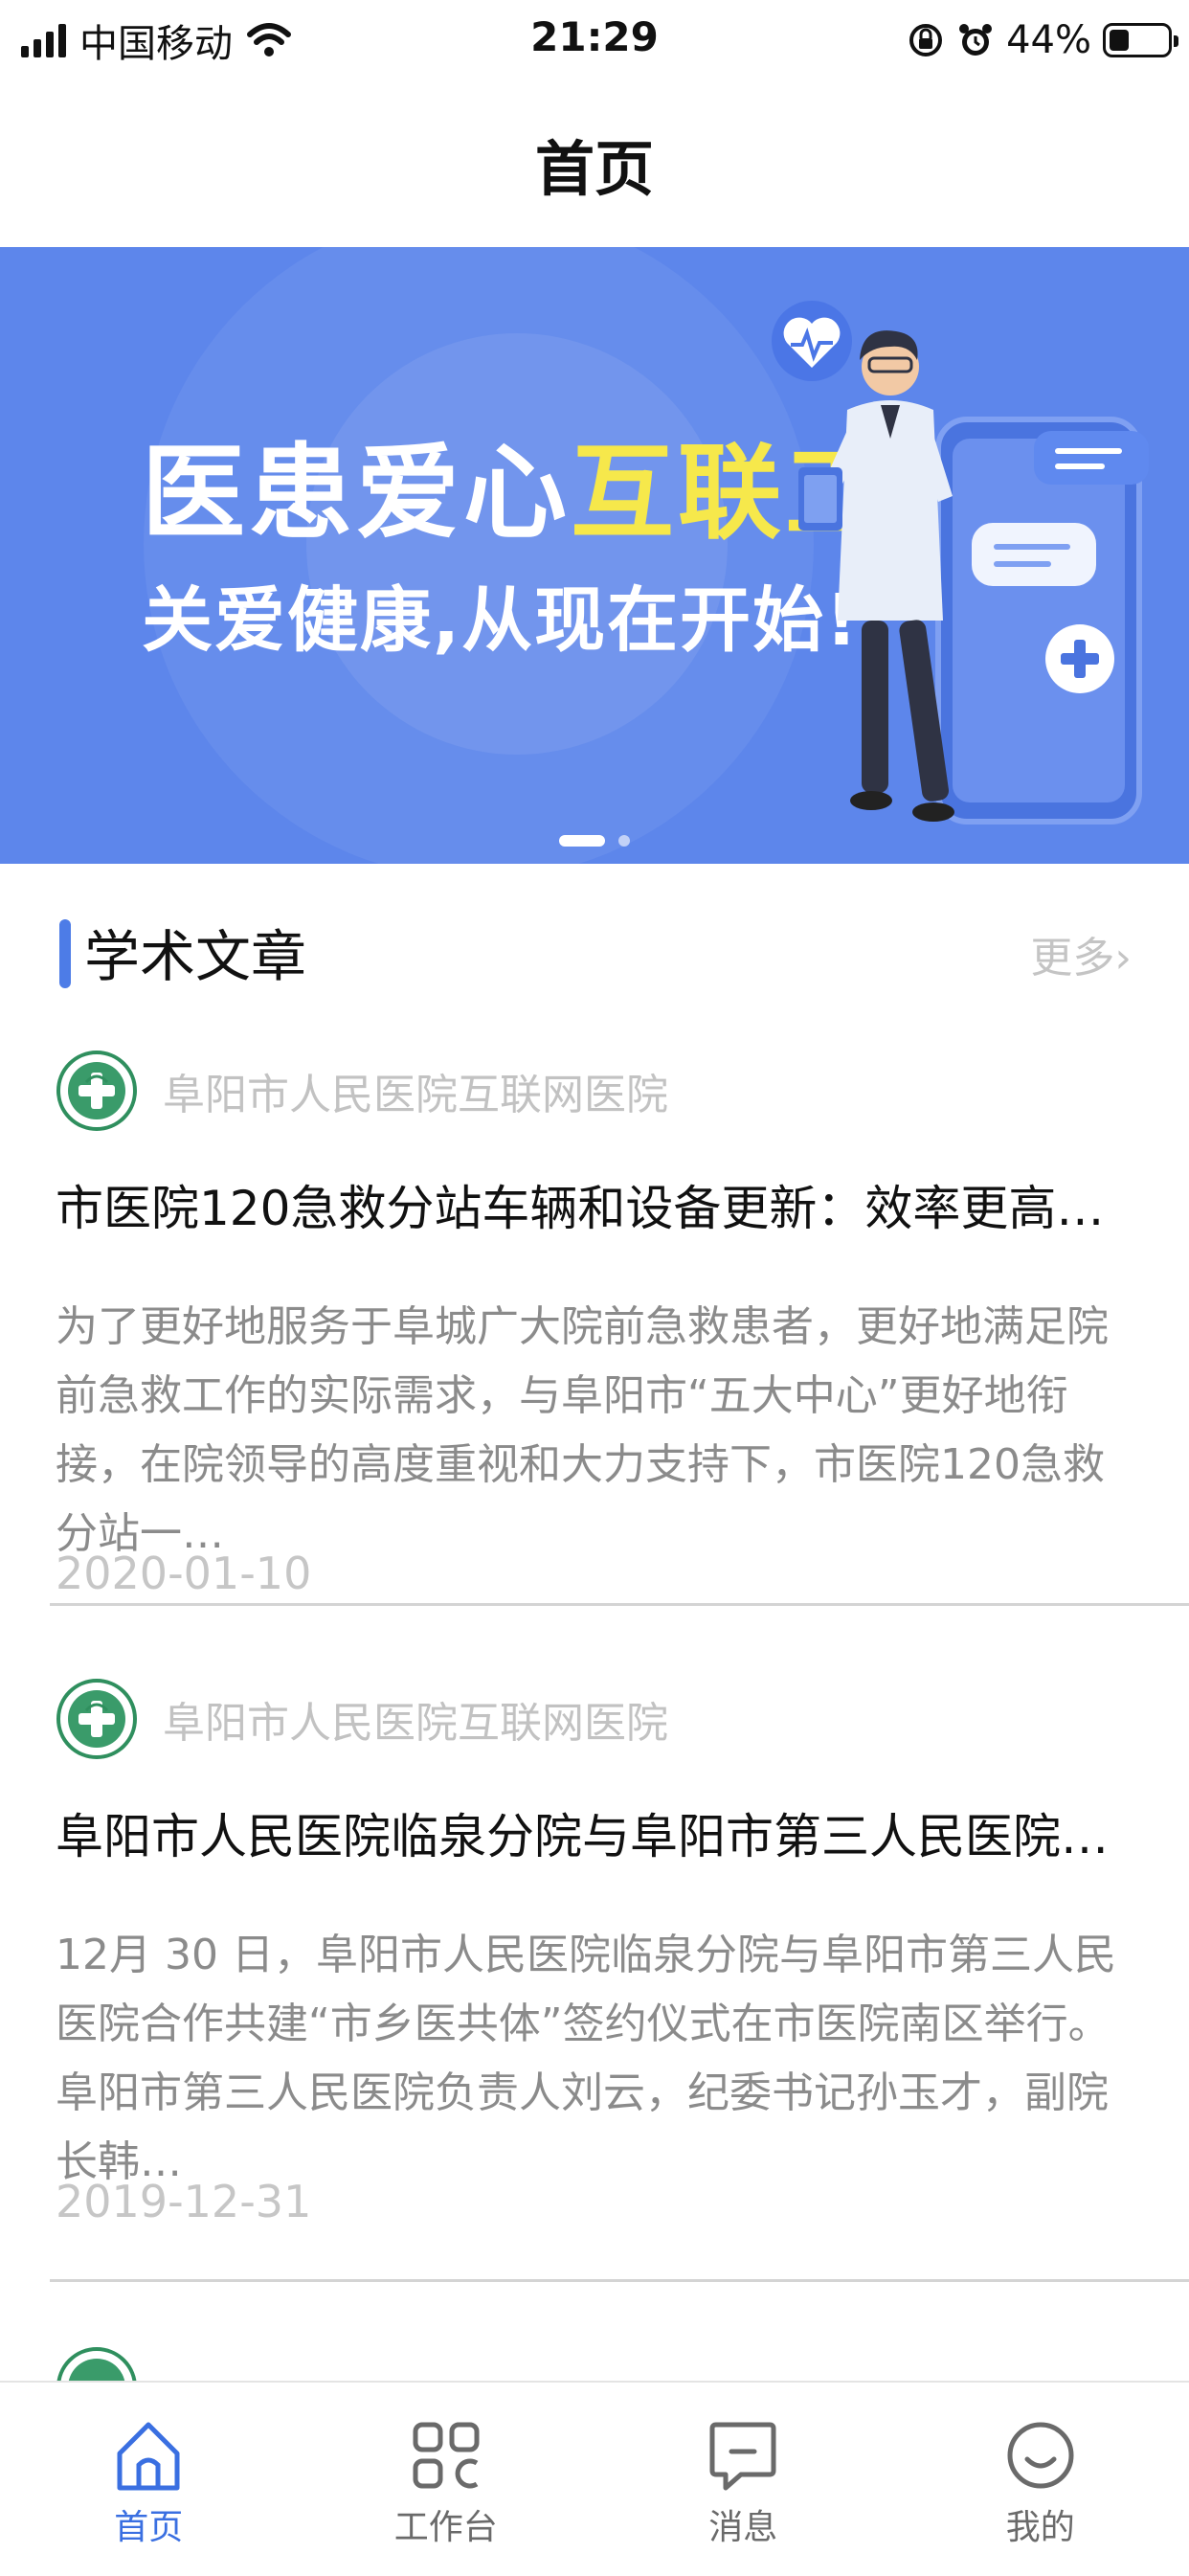 Image resolution: width=1189 pixels, height=2576 pixels. I want to click on tab-label: 消息, so click(742, 2524).